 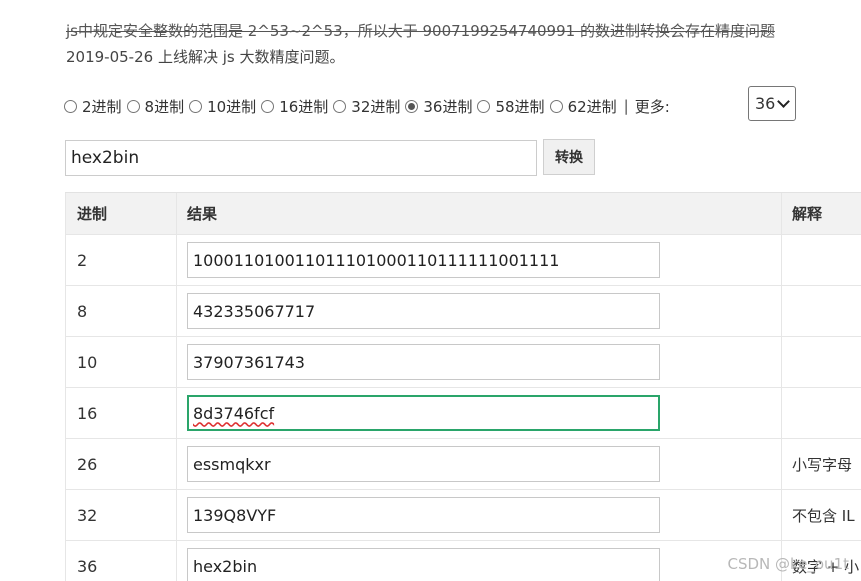 I want to click on result-value: essmqkxr, so click(x=232, y=464).